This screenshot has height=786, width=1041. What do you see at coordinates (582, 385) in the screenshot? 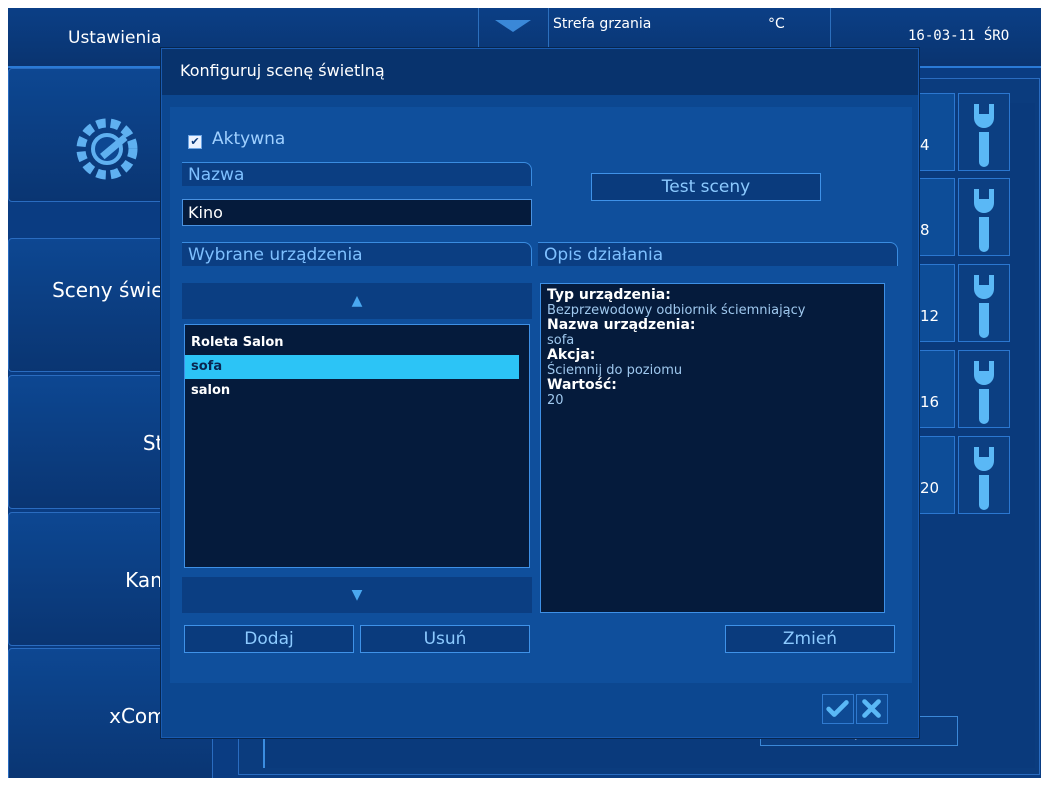
I see `value-key: Wartość:` at bounding box center [582, 385].